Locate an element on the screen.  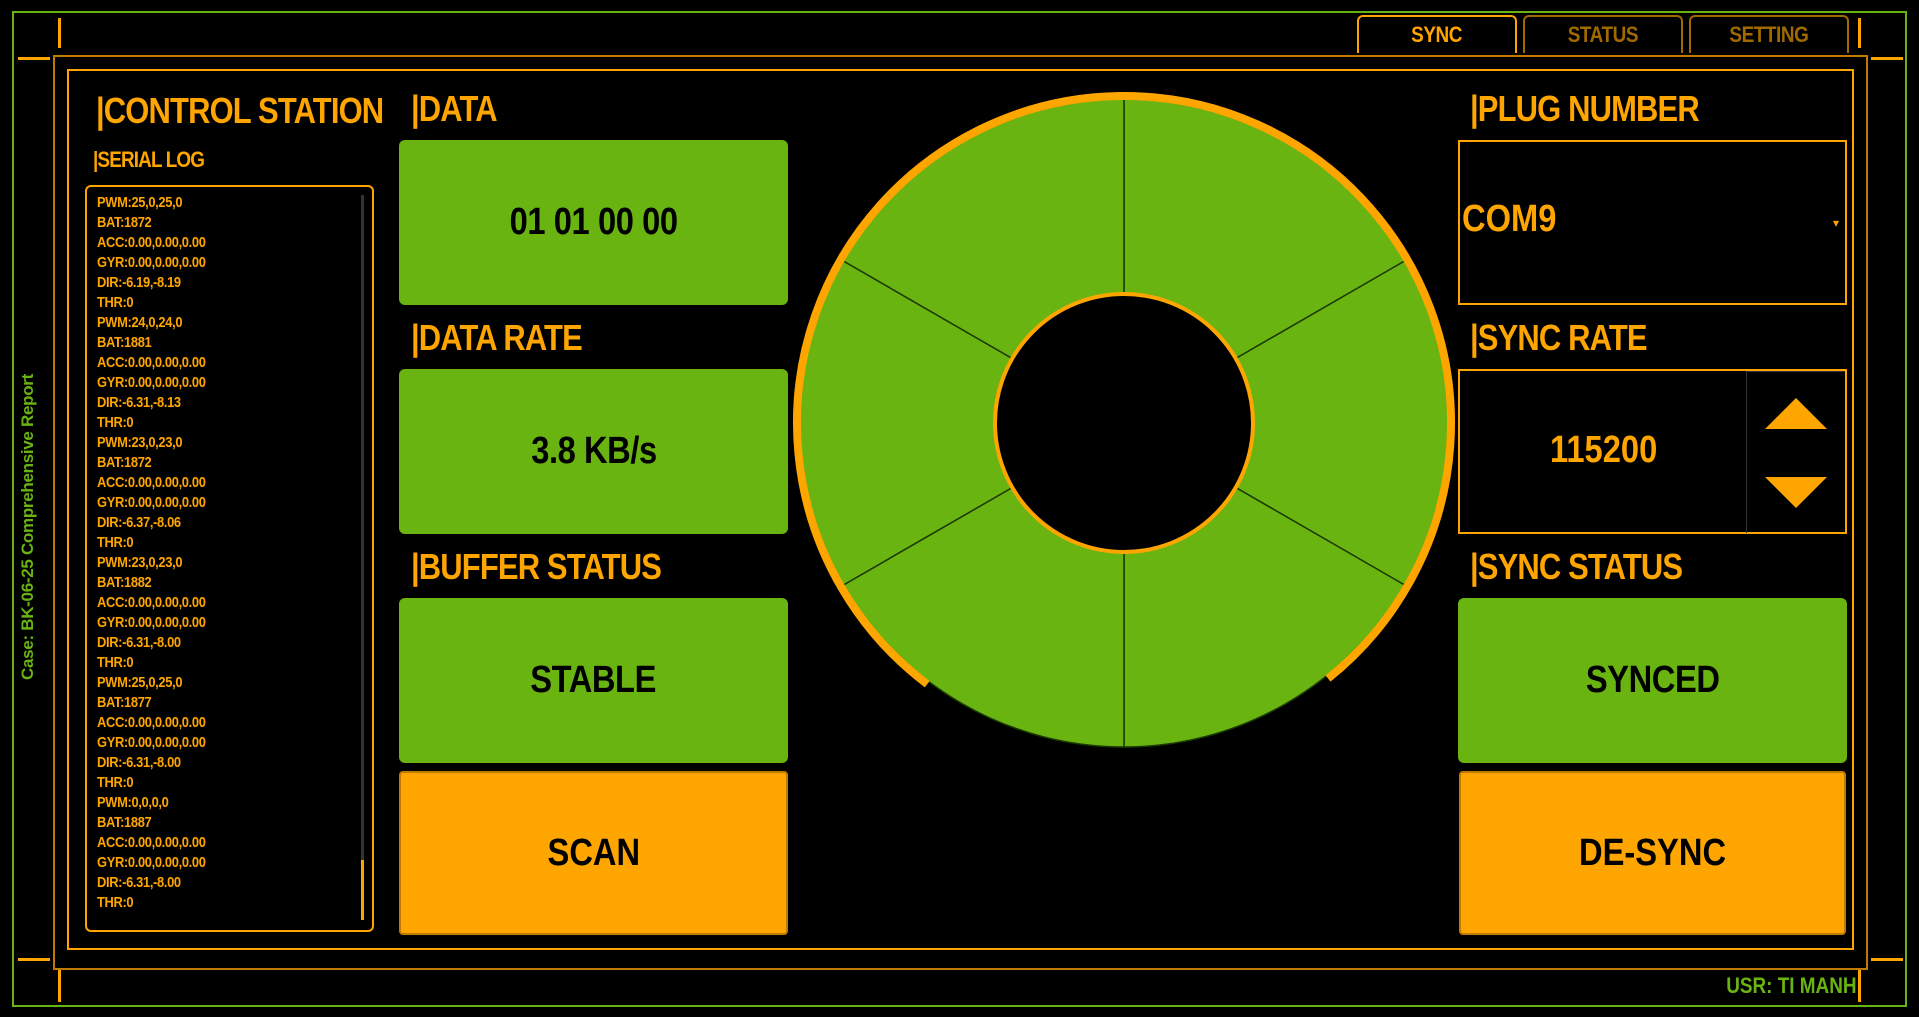
buffer-status-value: STABLE is located at coordinates (593, 680).